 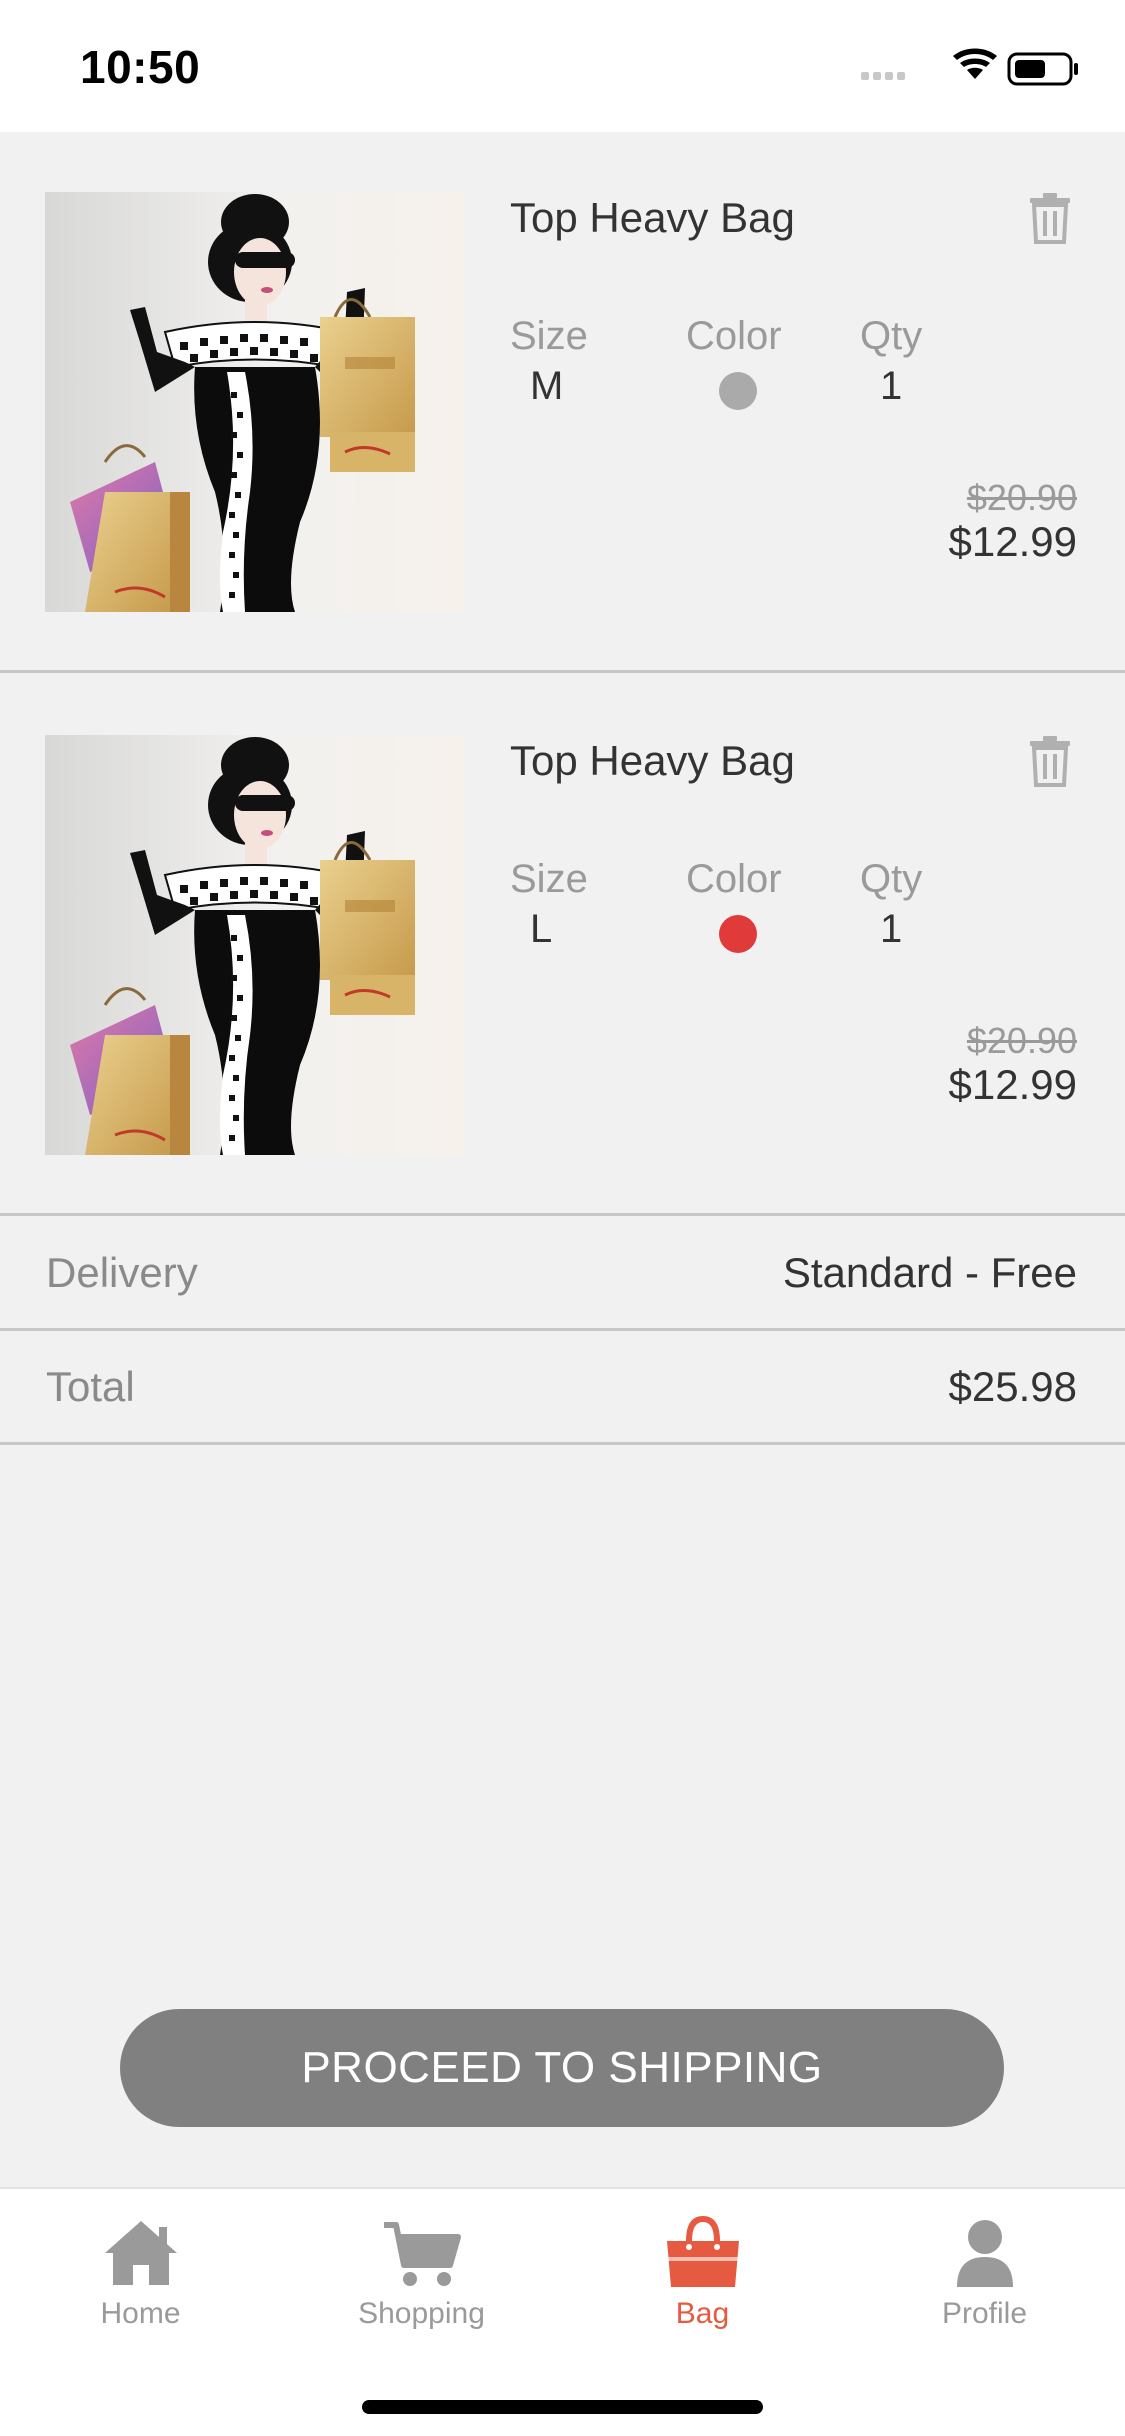 I want to click on tab-profile: Profile, so click(x=984, y=2269).